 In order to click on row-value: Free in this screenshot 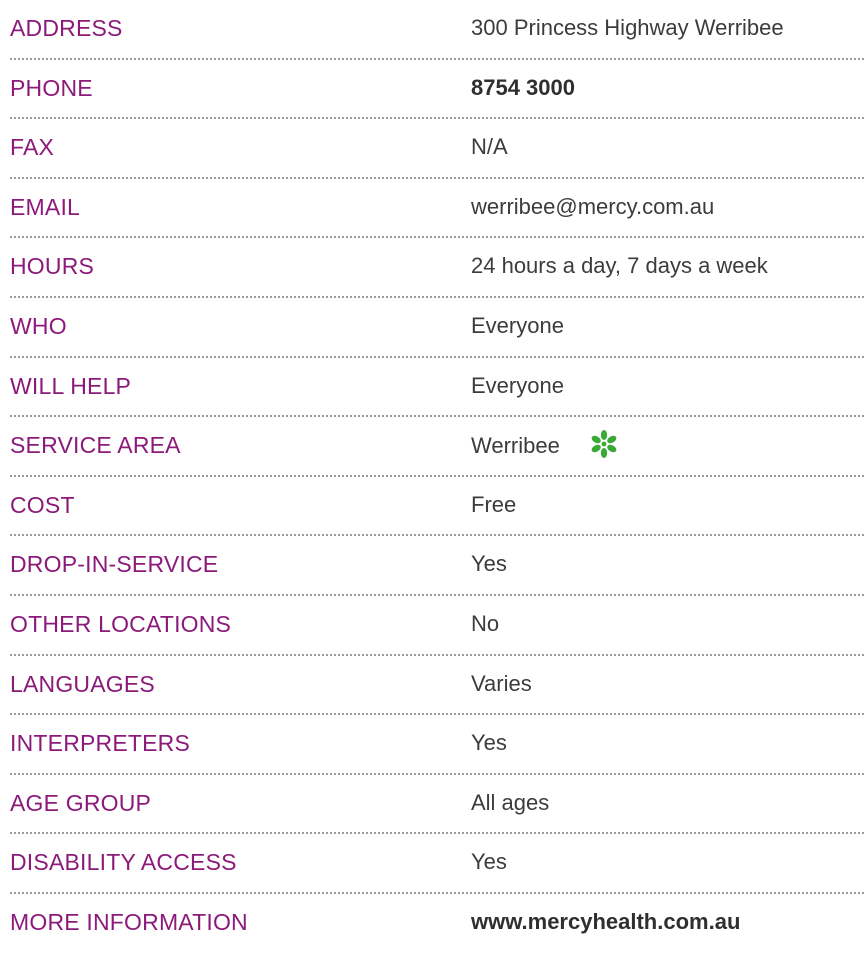, I will do `click(494, 504)`.